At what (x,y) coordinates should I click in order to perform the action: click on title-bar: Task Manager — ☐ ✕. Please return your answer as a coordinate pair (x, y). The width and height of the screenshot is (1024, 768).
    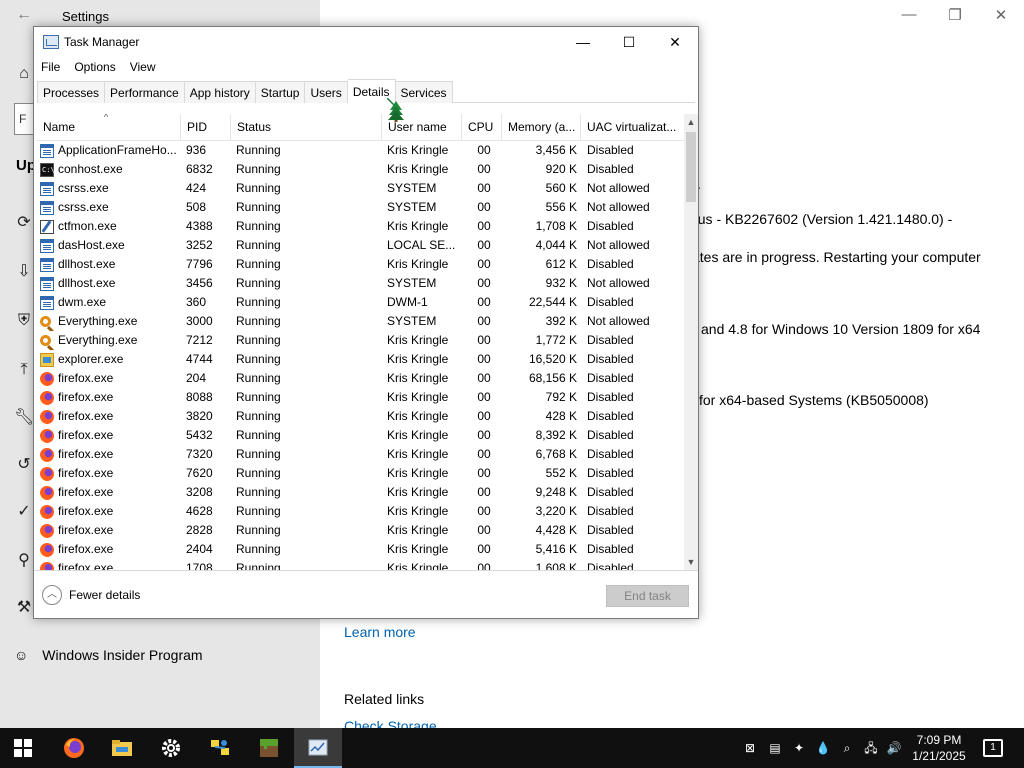
    Looking at the image, I should click on (366, 42).